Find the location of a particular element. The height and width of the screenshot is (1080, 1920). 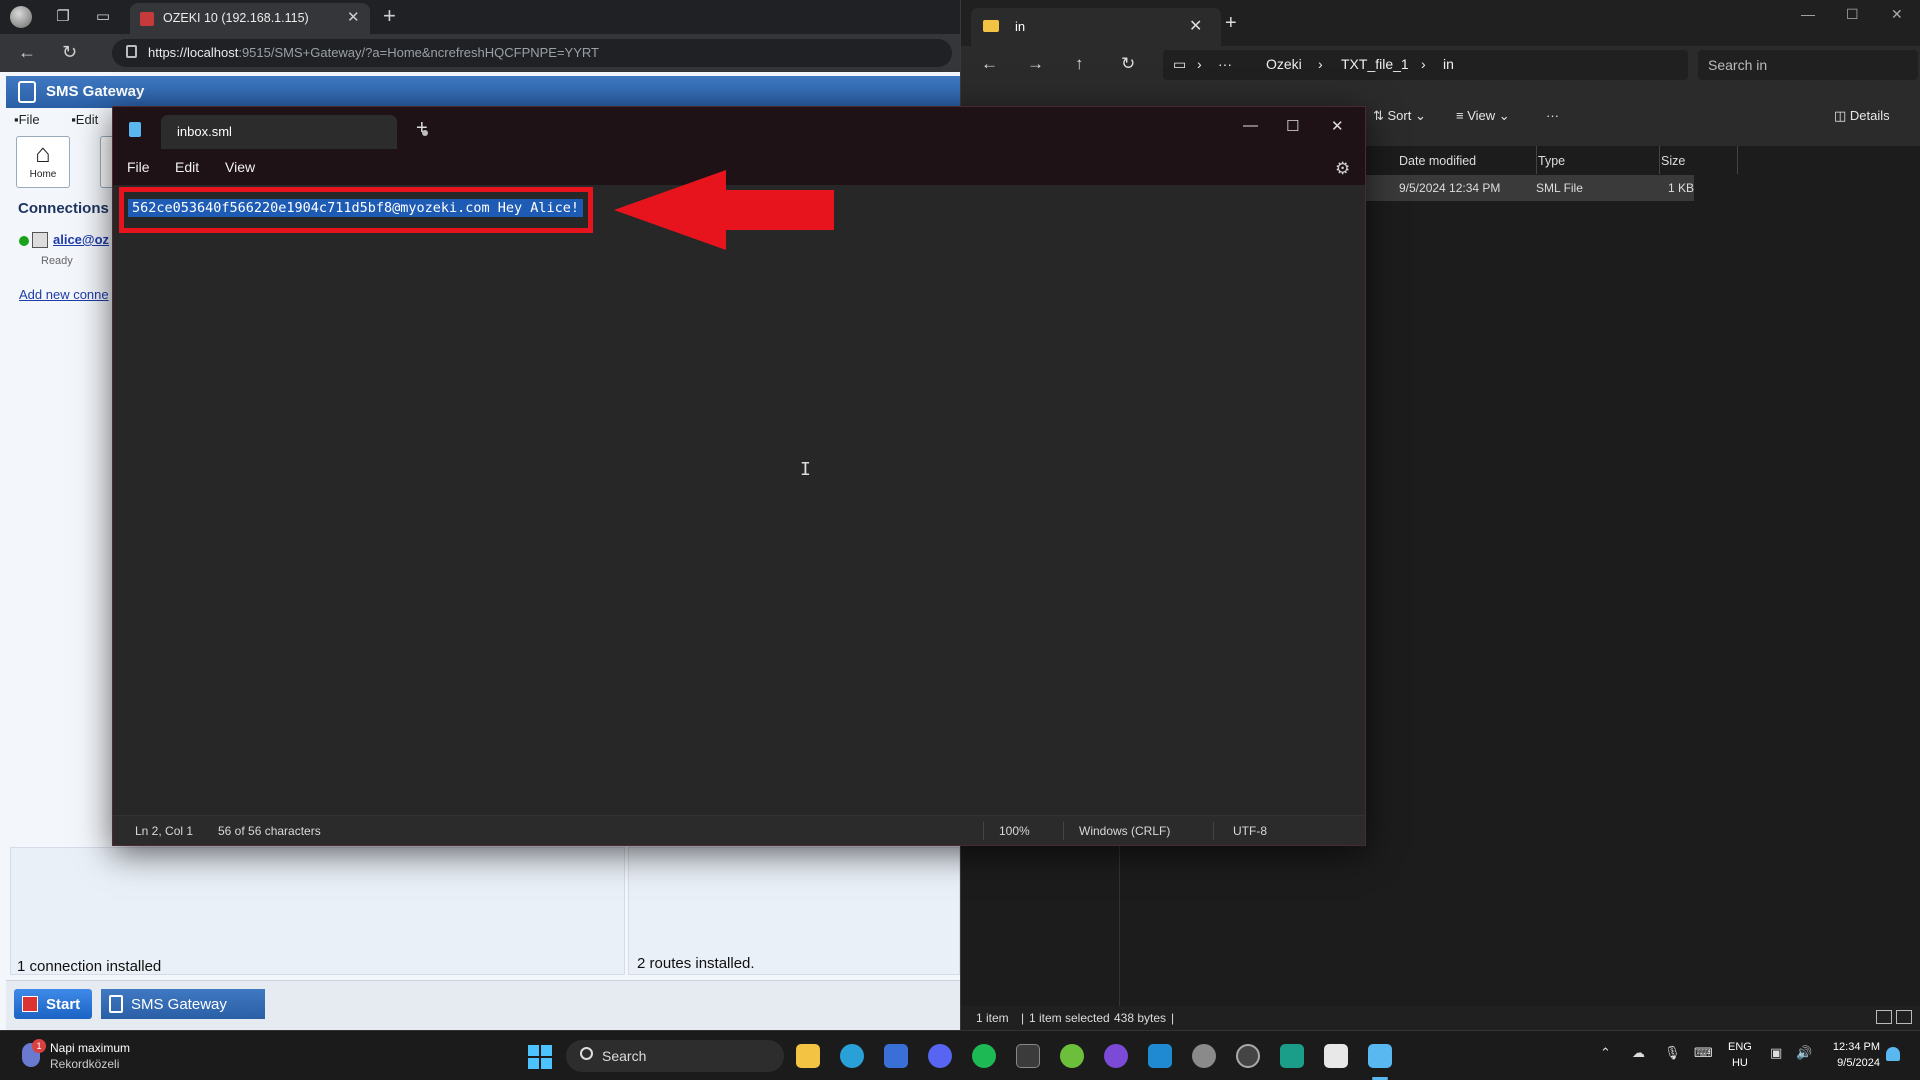

reload-icon: ↻ is located at coordinates (69, 52).